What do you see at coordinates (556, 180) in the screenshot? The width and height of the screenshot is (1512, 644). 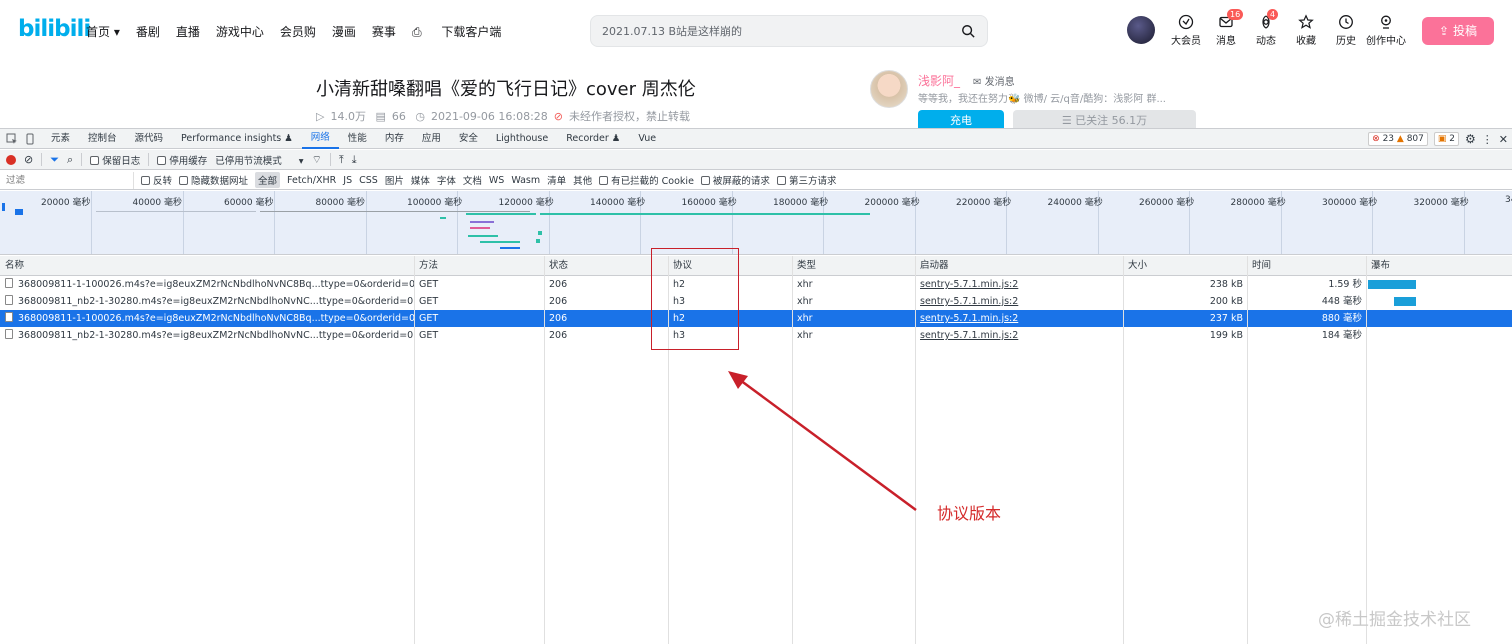 I see `type-filter-manifest: 清单` at bounding box center [556, 180].